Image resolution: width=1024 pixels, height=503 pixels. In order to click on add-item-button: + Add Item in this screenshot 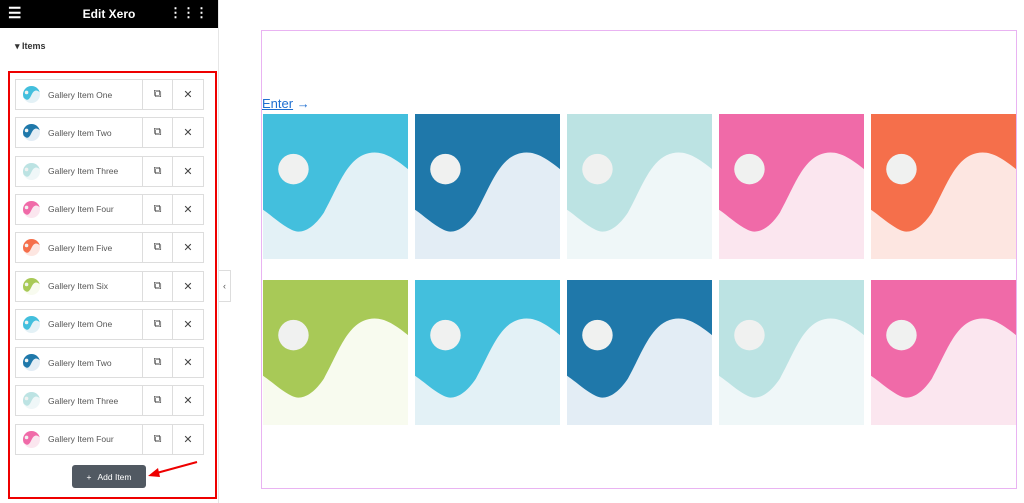, I will do `click(109, 476)`.